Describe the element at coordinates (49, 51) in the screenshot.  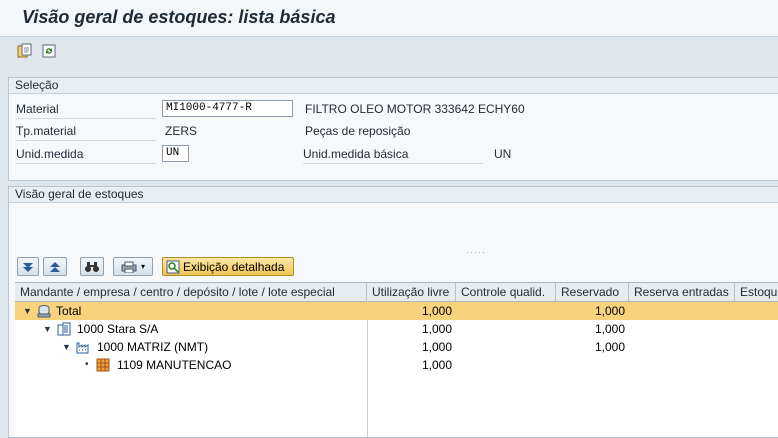
I see `refresh-icon` at that location.